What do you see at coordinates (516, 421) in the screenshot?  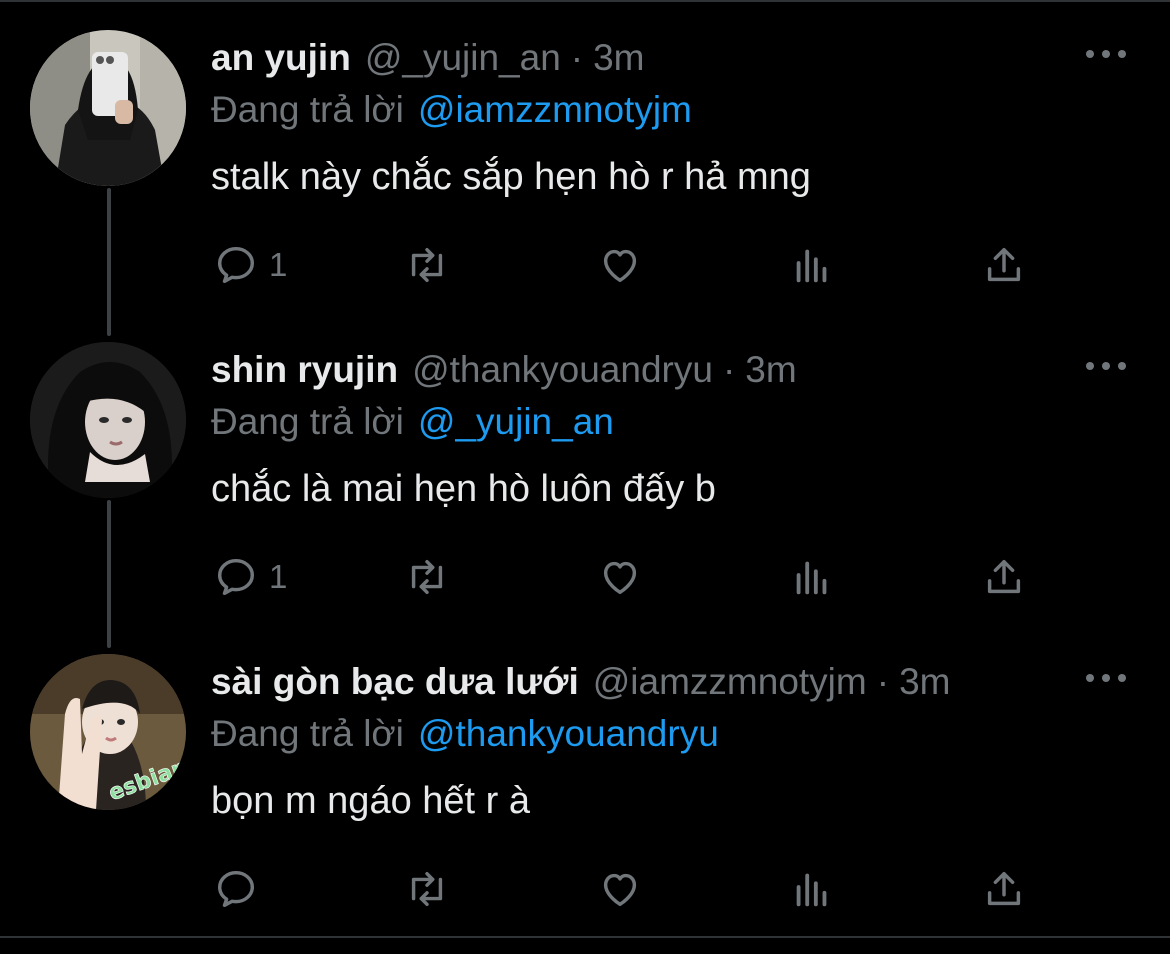 I see `reply-to-link: @_yujin_an` at bounding box center [516, 421].